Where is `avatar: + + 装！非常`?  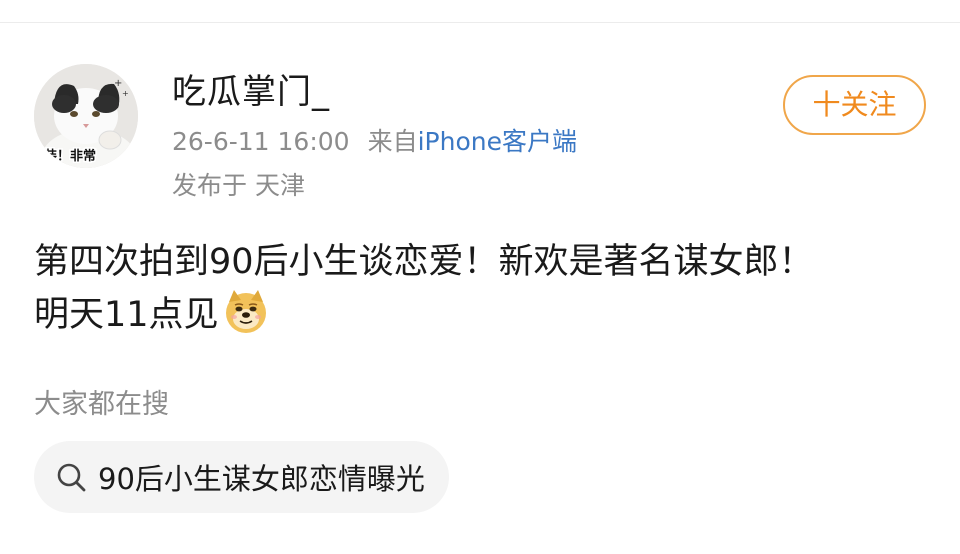
avatar: + + 装！非常 is located at coordinates (86, 116).